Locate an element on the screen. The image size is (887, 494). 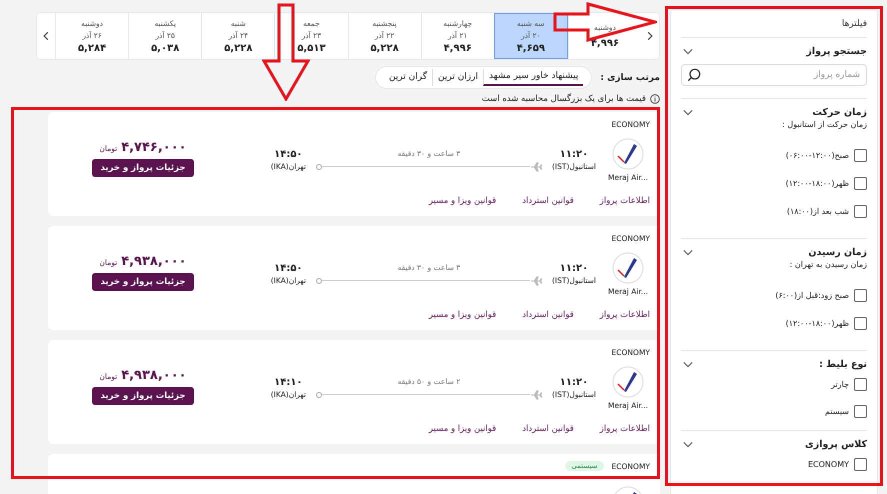
sort-option: پیشنهاد خاور سیر مشهد is located at coordinates (533, 77).